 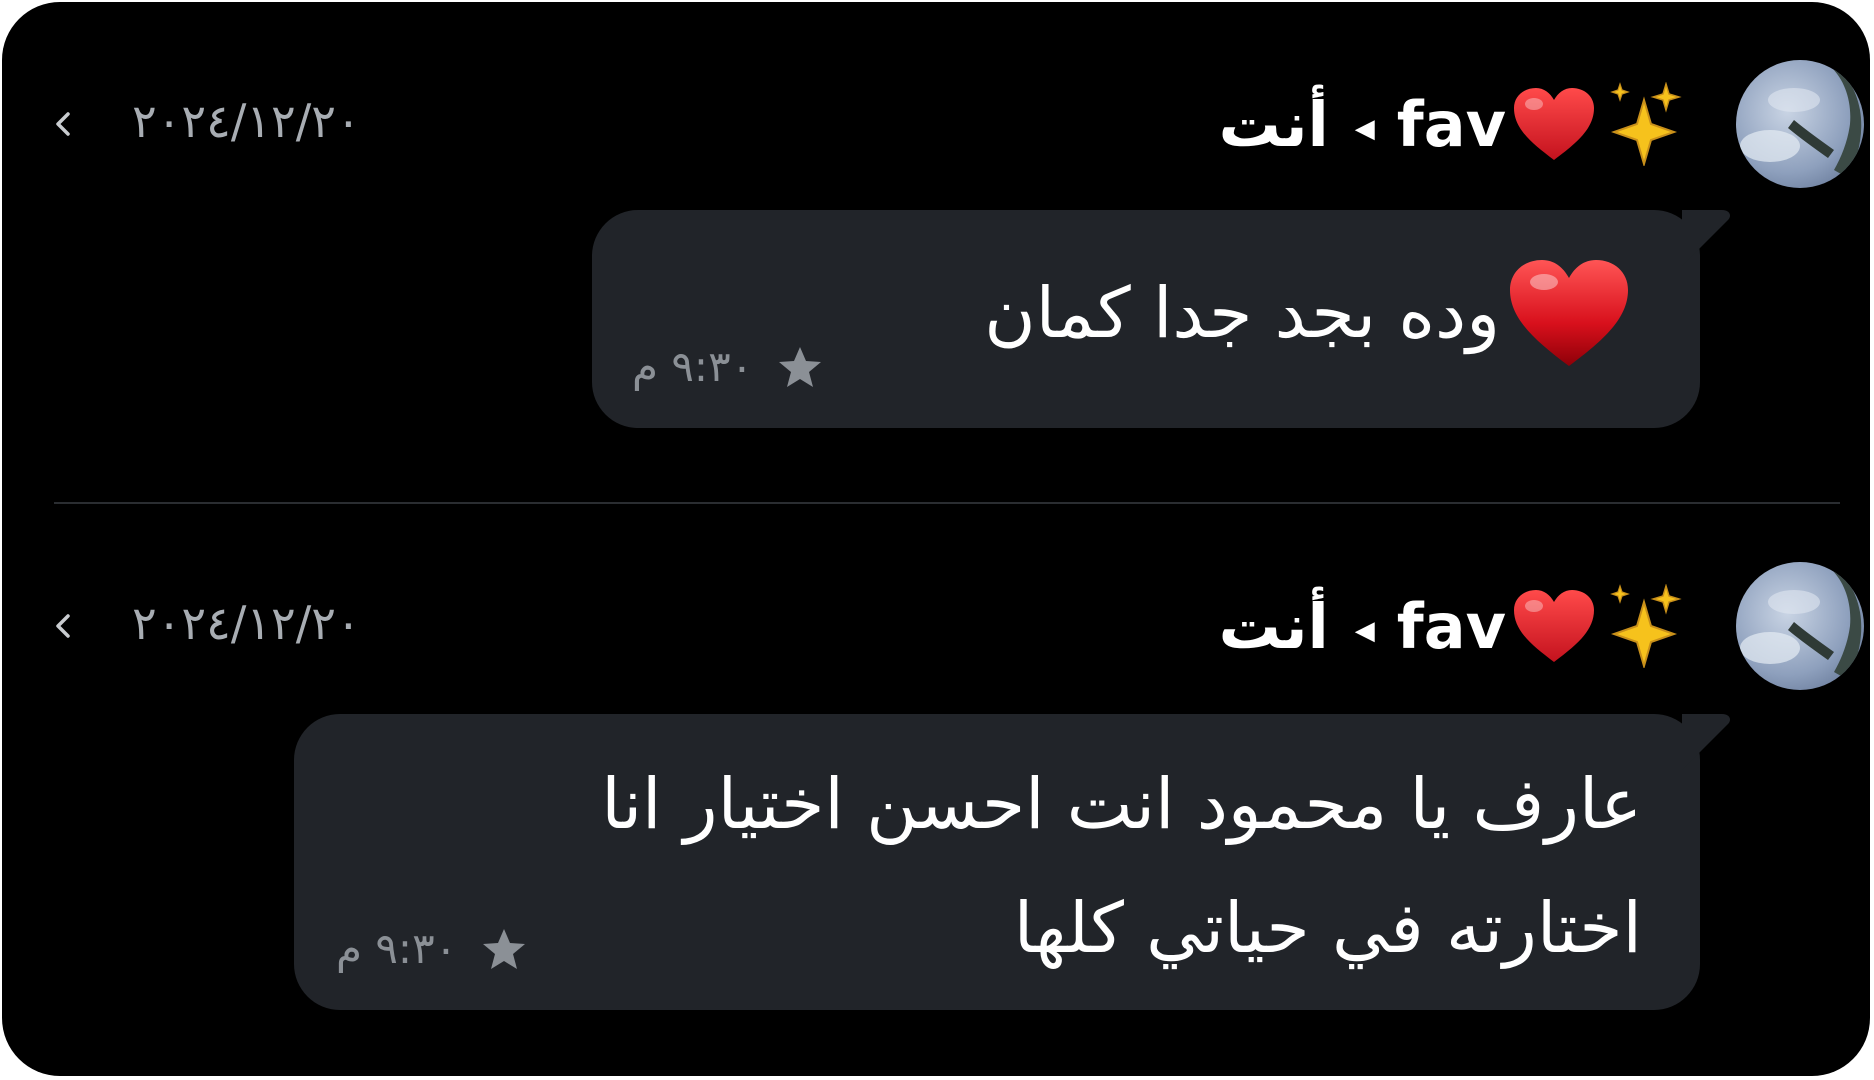 What do you see at coordinates (1327, 928) in the screenshot?
I see `message-line: اختارته في حياتي كلها` at bounding box center [1327, 928].